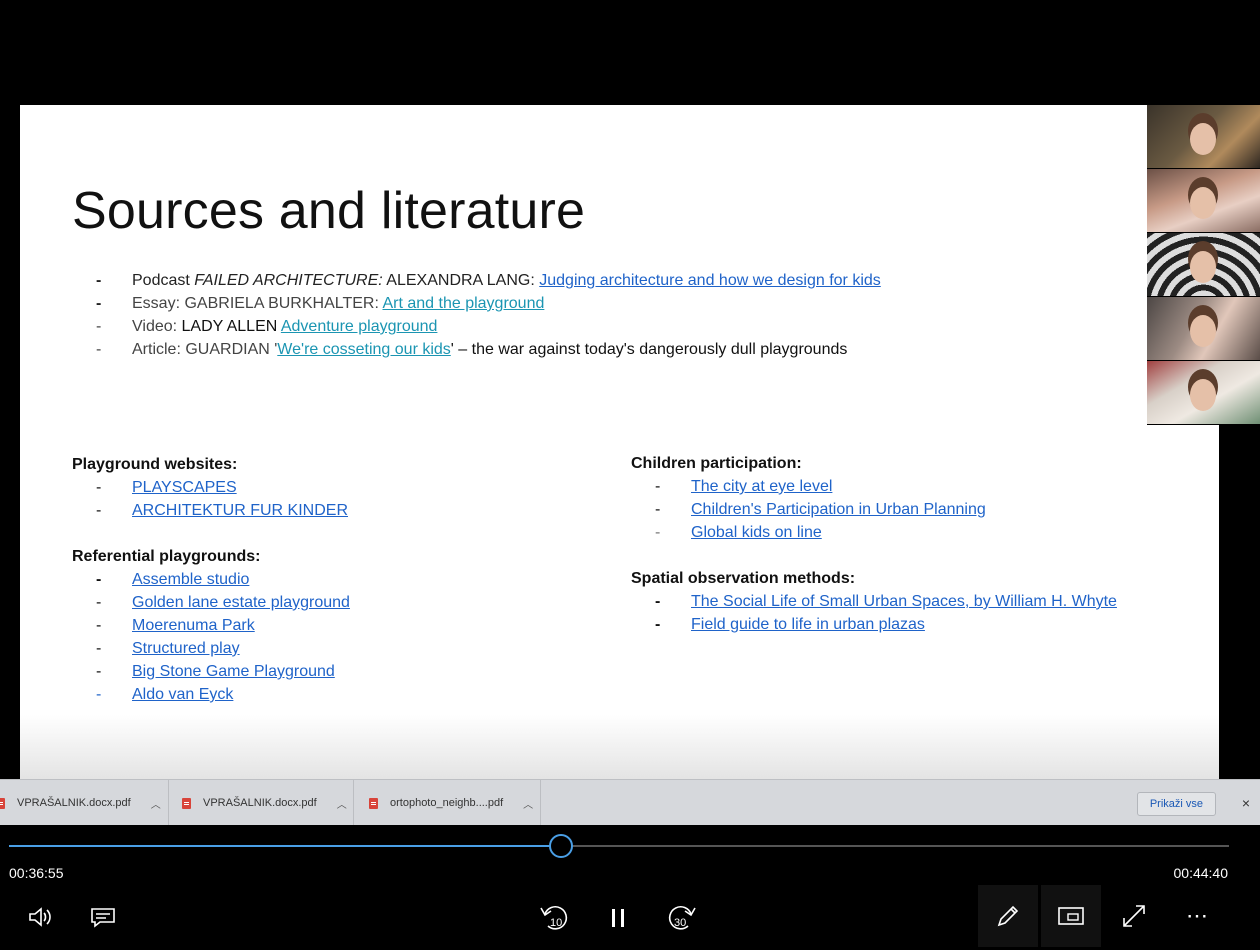 The height and width of the screenshot is (950, 1260). I want to click on list-item: - Aldo van Eyck, so click(165, 694).